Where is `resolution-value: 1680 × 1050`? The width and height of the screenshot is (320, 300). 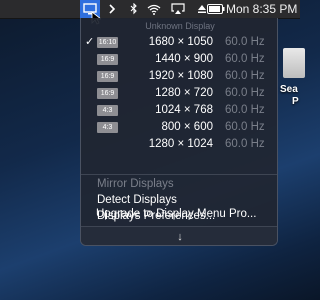 resolution-value: 1680 × 1050 is located at coordinates (180, 42).